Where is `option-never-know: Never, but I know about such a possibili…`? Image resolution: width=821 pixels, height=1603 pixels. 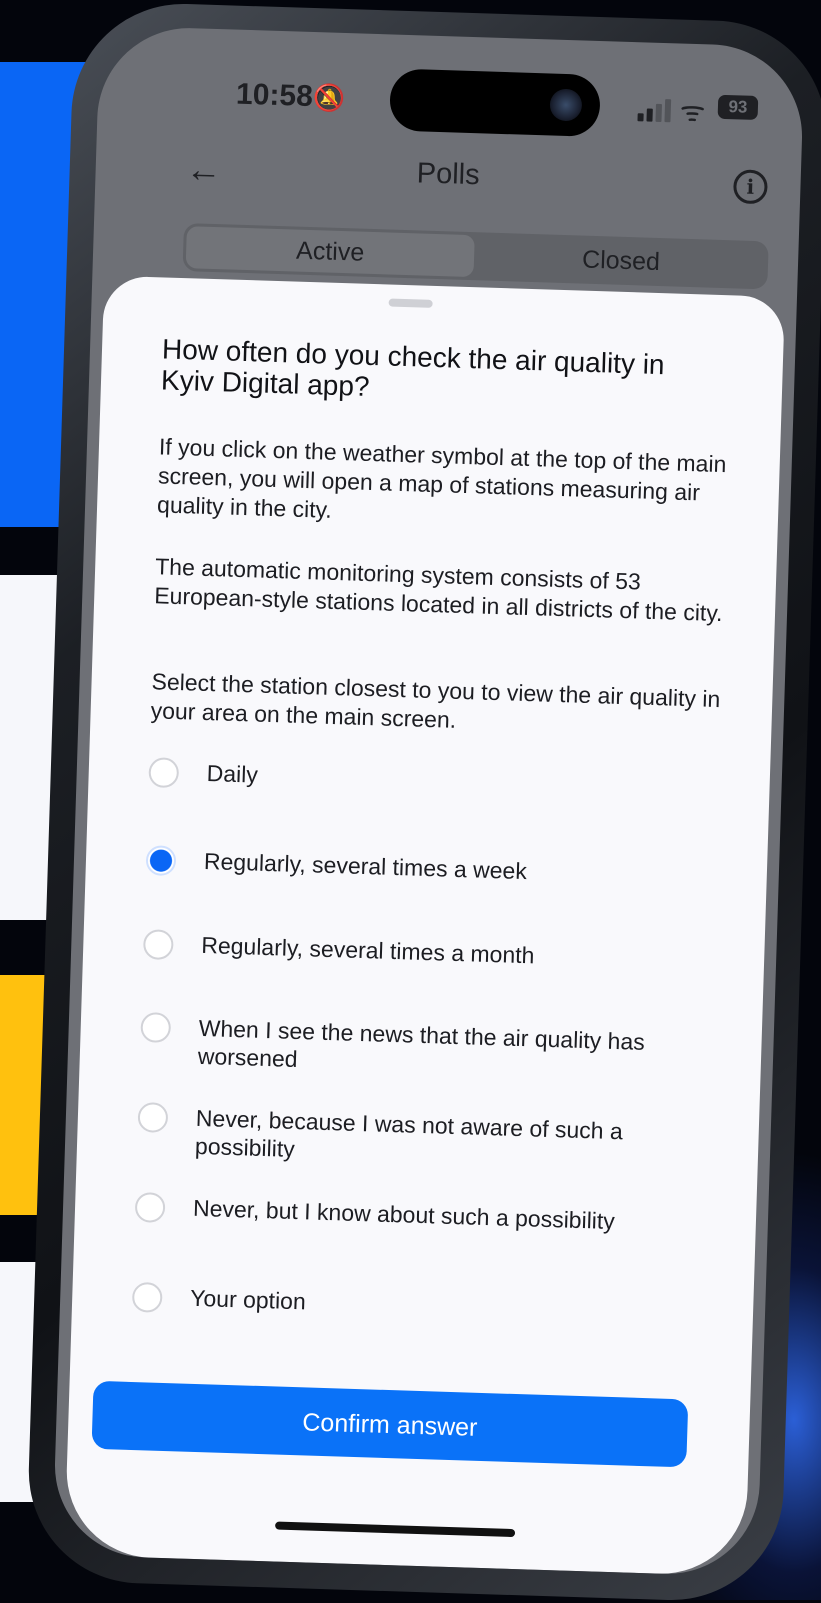 option-never-know: Never, but I know about such a possibili… is located at coordinates (425, 1212).